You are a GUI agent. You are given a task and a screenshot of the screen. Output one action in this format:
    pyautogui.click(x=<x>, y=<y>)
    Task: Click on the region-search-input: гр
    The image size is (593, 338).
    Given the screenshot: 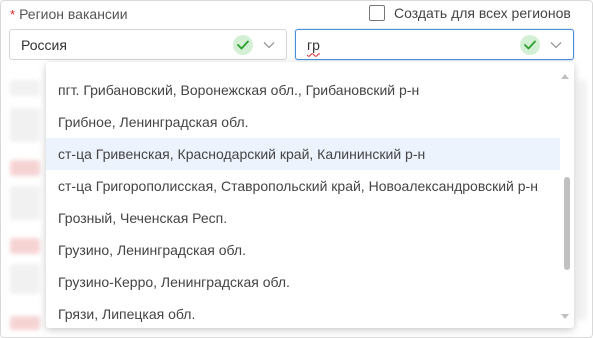 What is the action you would take?
    pyautogui.click(x=408, y=45)
    